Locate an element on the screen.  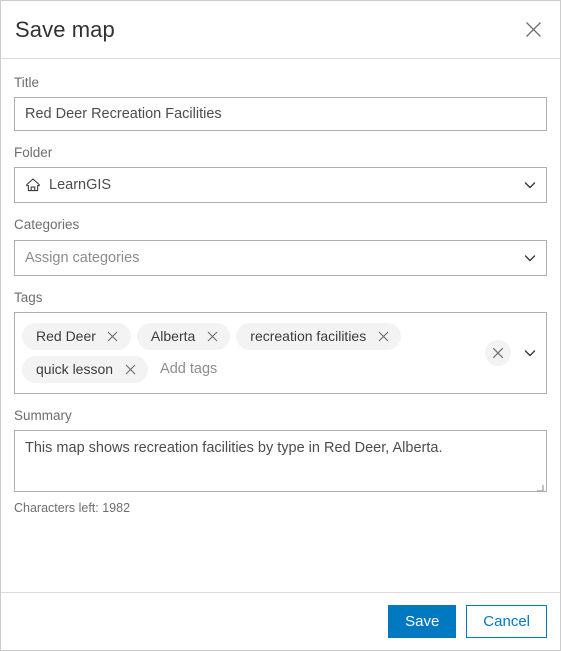
dialog-footer: Save Cancel is located at coordinates (280, 621).